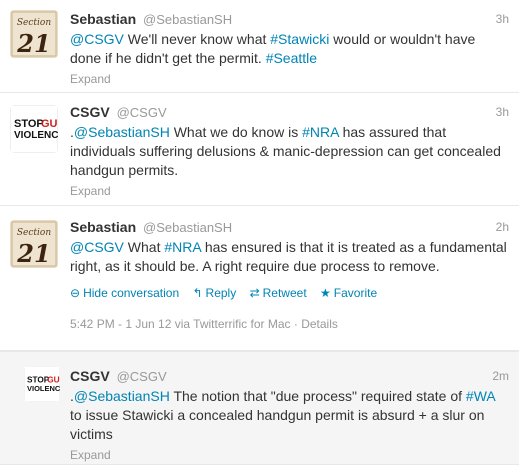 The height and width of the screenshot is (465, 519). I want to click on reply-label: Reply, so click(221, 293).